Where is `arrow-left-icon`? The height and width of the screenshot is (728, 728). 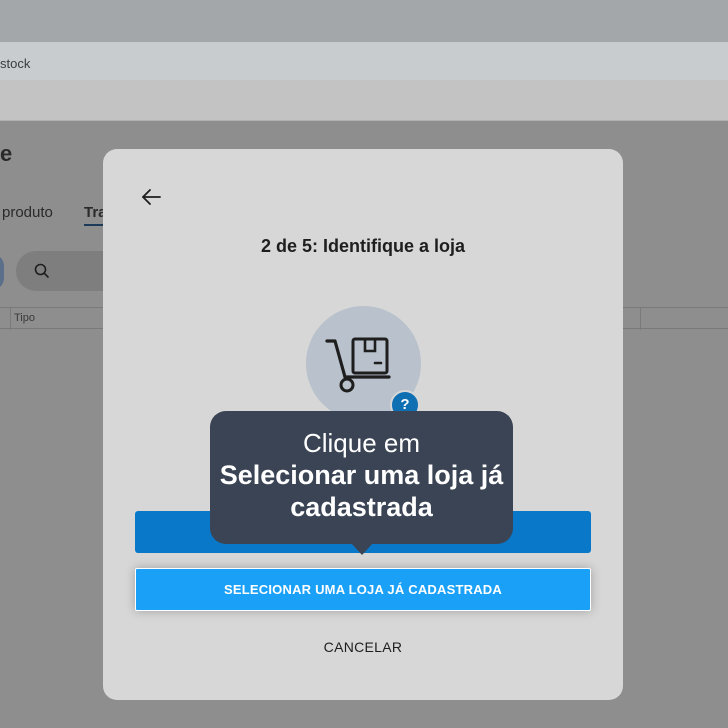
arrow-left-icon is located at coordinates (151, 197).